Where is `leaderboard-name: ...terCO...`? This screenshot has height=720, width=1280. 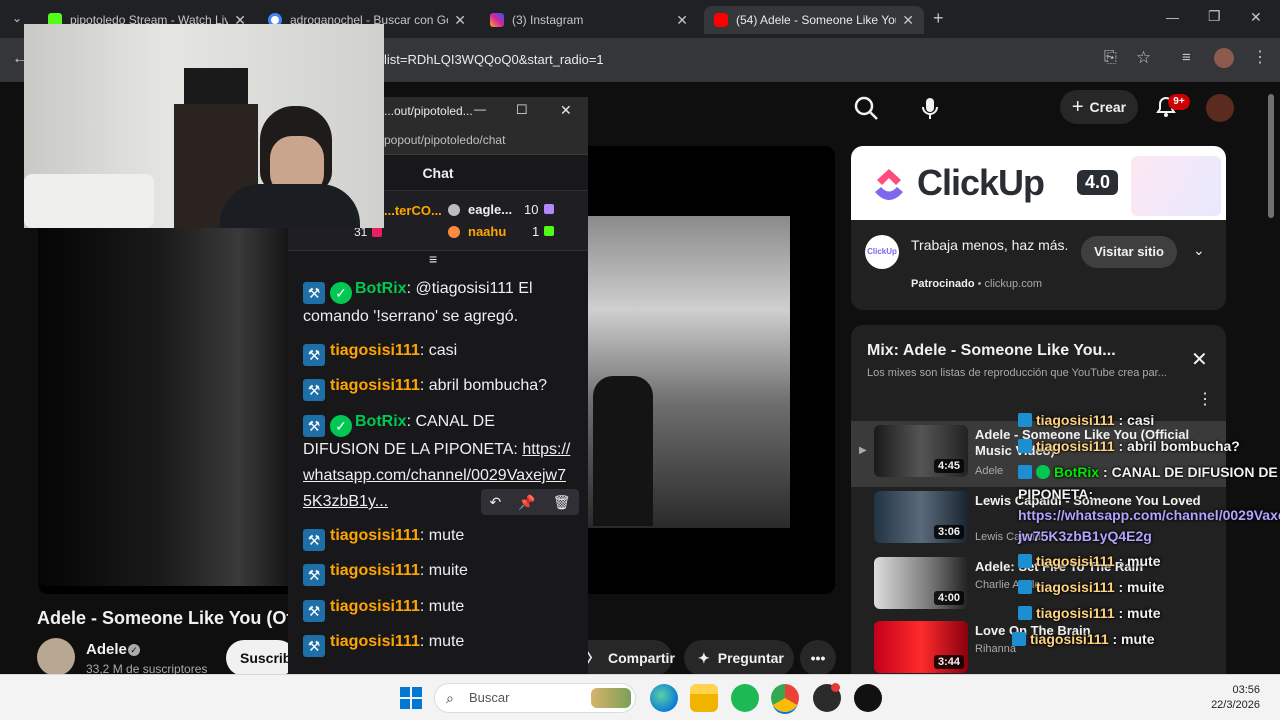 leaderboard-name: ...terCO... is located at coordinates (413, 210).